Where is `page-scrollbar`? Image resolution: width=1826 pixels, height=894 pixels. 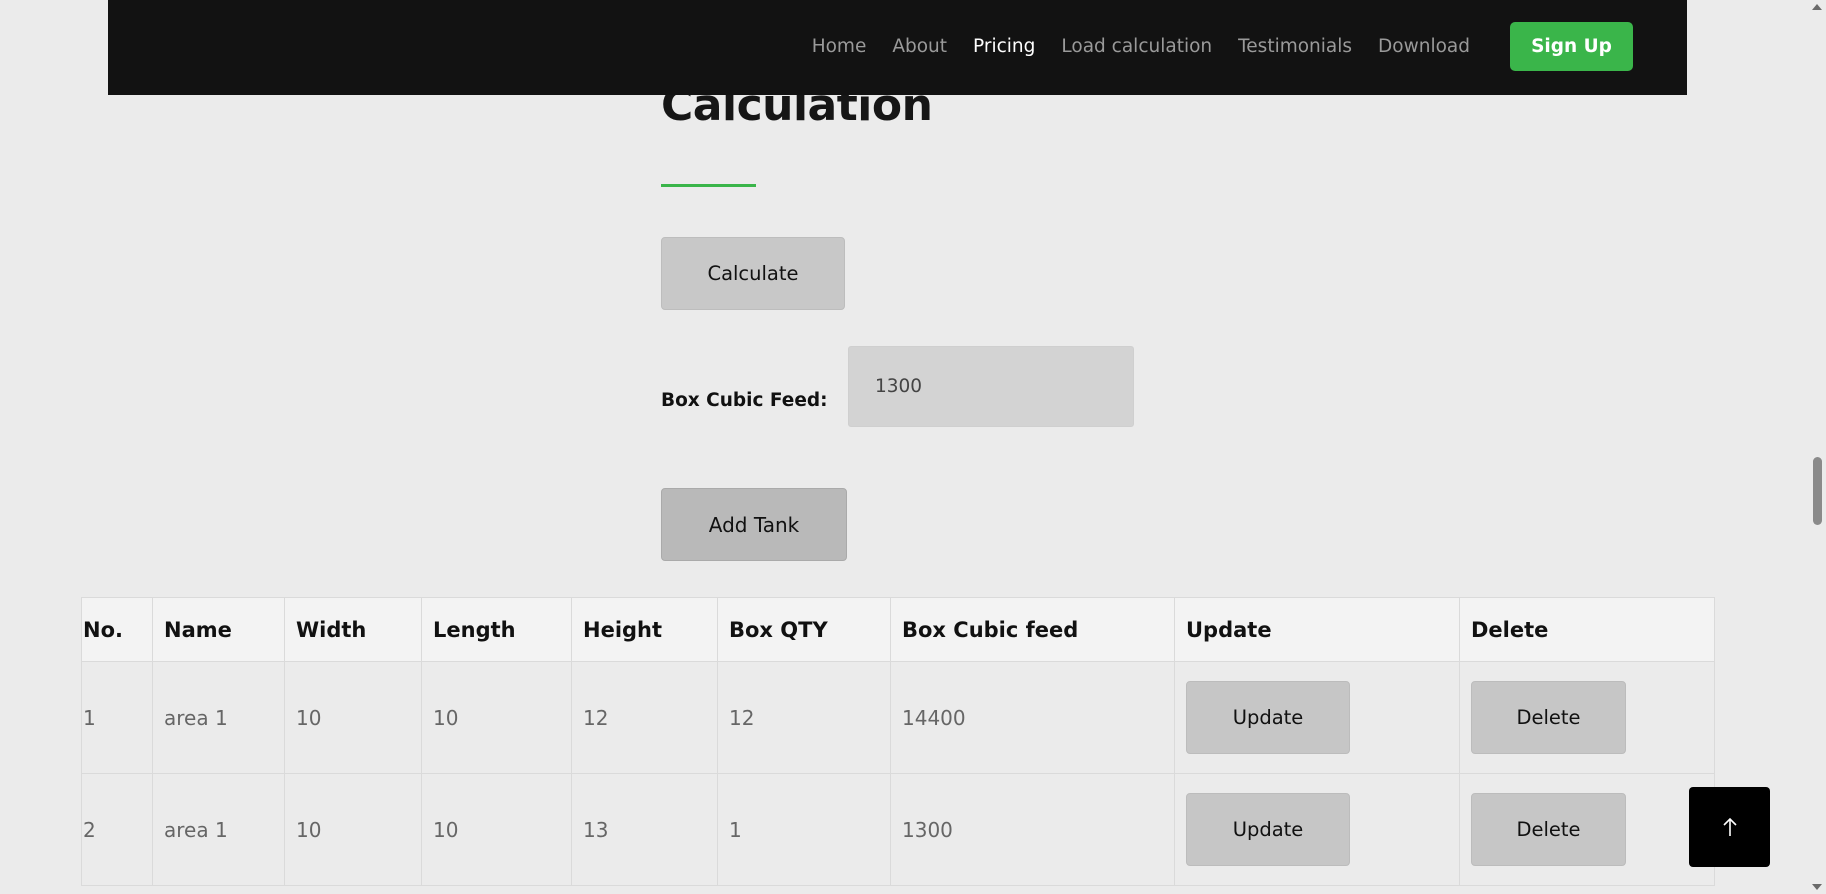 page-scrollbar is located at coordinates (1817, 447).